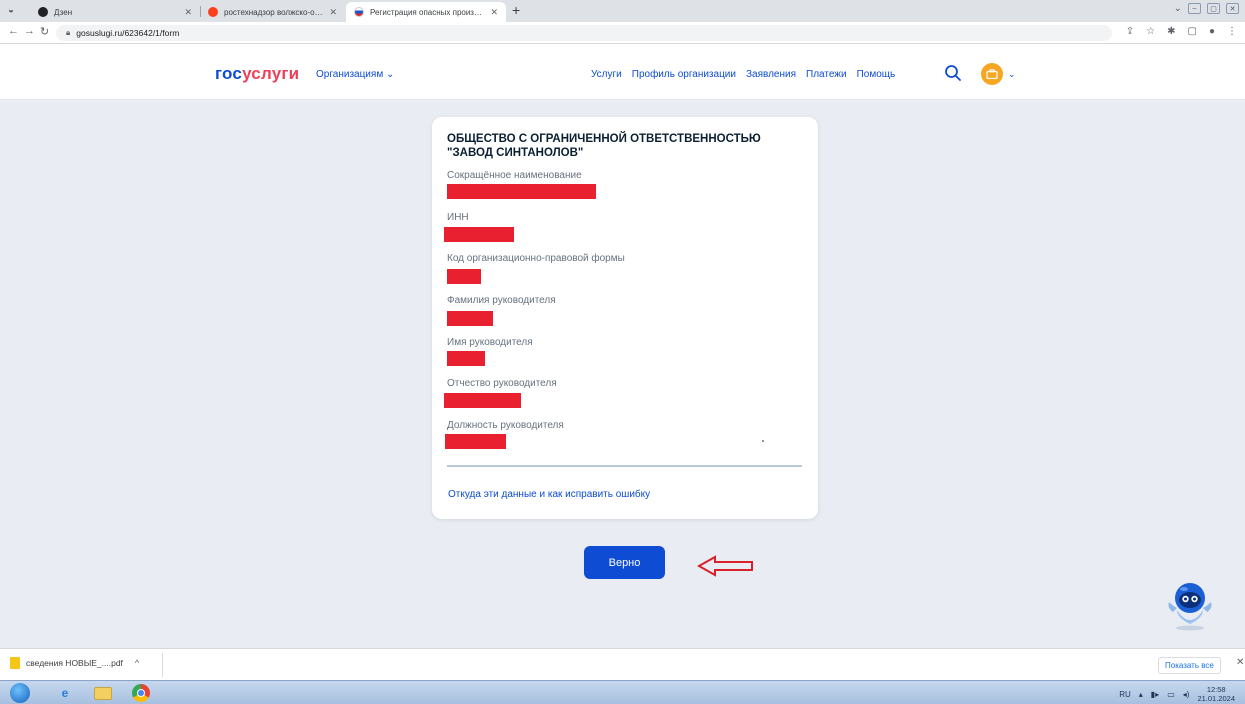  What do you see at coordinates (1186, 694) in the screenshot?
I see `speaker-icon: ◂)` at bounding box center [1186, 694].